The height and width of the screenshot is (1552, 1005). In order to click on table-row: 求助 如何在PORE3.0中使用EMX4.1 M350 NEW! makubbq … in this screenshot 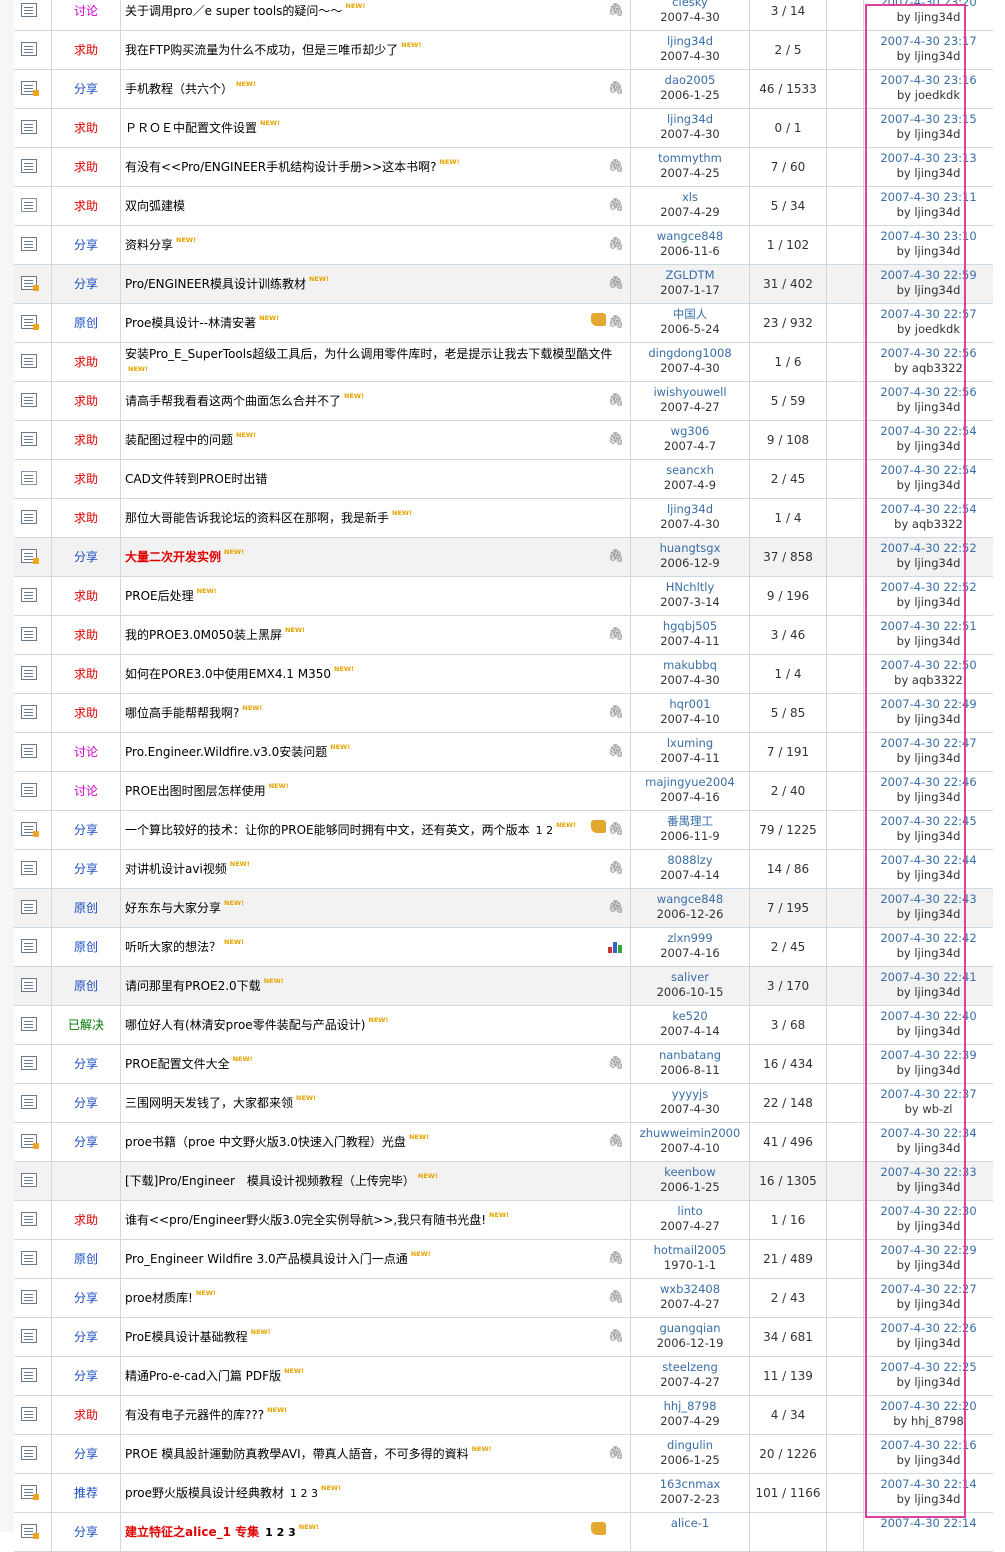, I will do `click(503, 674)`.